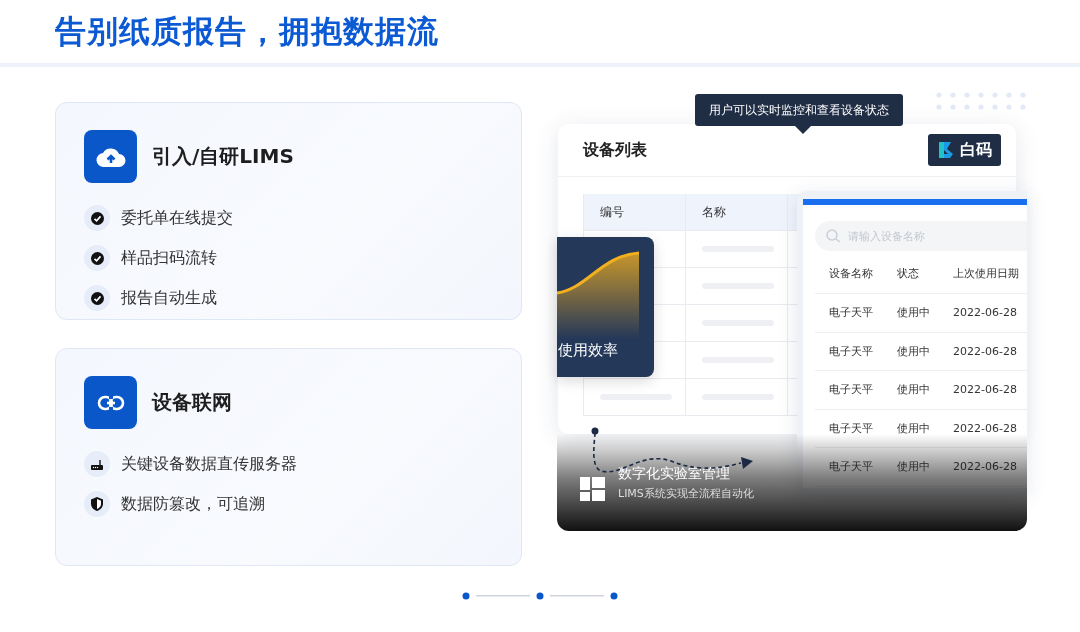 The width and height of the screenshot is (1080, 632). What do you see at coordinates (177, 218) in the screenshot?
I see `feature-item: 委托单在线提交` at bounding box center [177, 218].